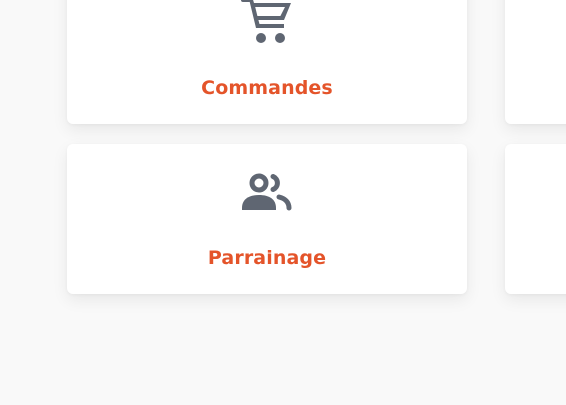 This screenshot has width=566, height=405. I want to click on card-partial-top, so click(535, 62).